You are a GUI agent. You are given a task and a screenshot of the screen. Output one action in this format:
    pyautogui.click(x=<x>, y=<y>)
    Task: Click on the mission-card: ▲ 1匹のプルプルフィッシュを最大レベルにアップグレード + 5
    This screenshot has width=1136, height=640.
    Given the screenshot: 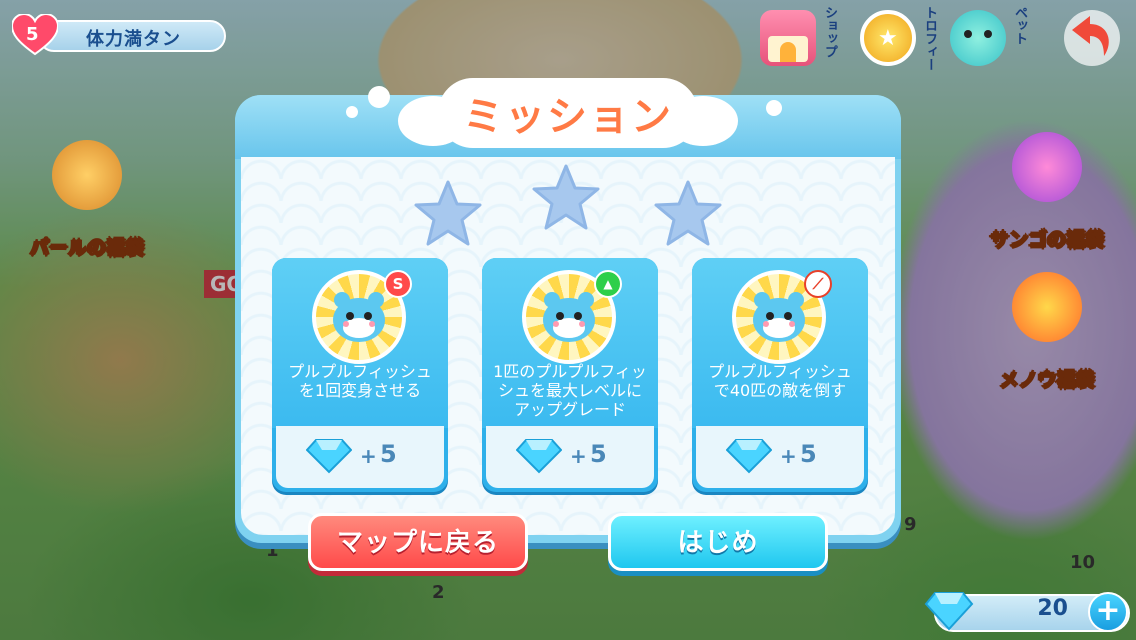 What is the action you would take?
    pyautogui.click(x=570, y=375)
    